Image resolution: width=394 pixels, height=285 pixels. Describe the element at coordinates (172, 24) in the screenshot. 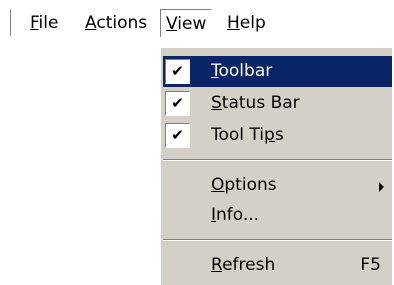

I see `menu-view-accel: V` at that location.